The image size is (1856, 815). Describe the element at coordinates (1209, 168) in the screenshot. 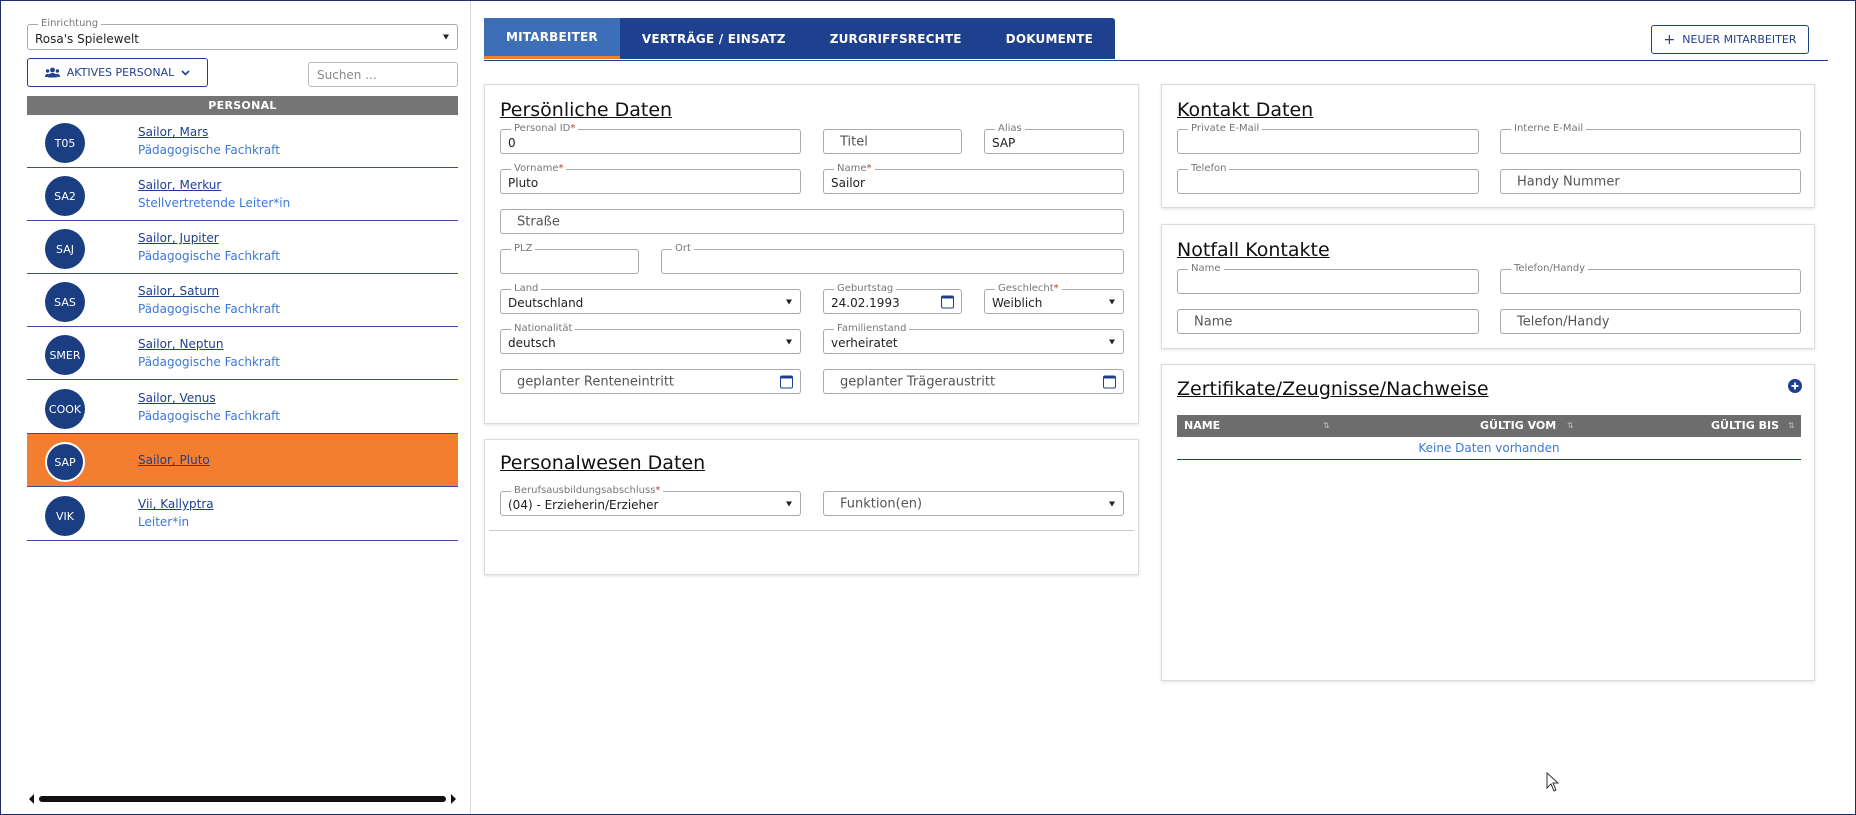

I see `telefon-label: Telefon` at that location.